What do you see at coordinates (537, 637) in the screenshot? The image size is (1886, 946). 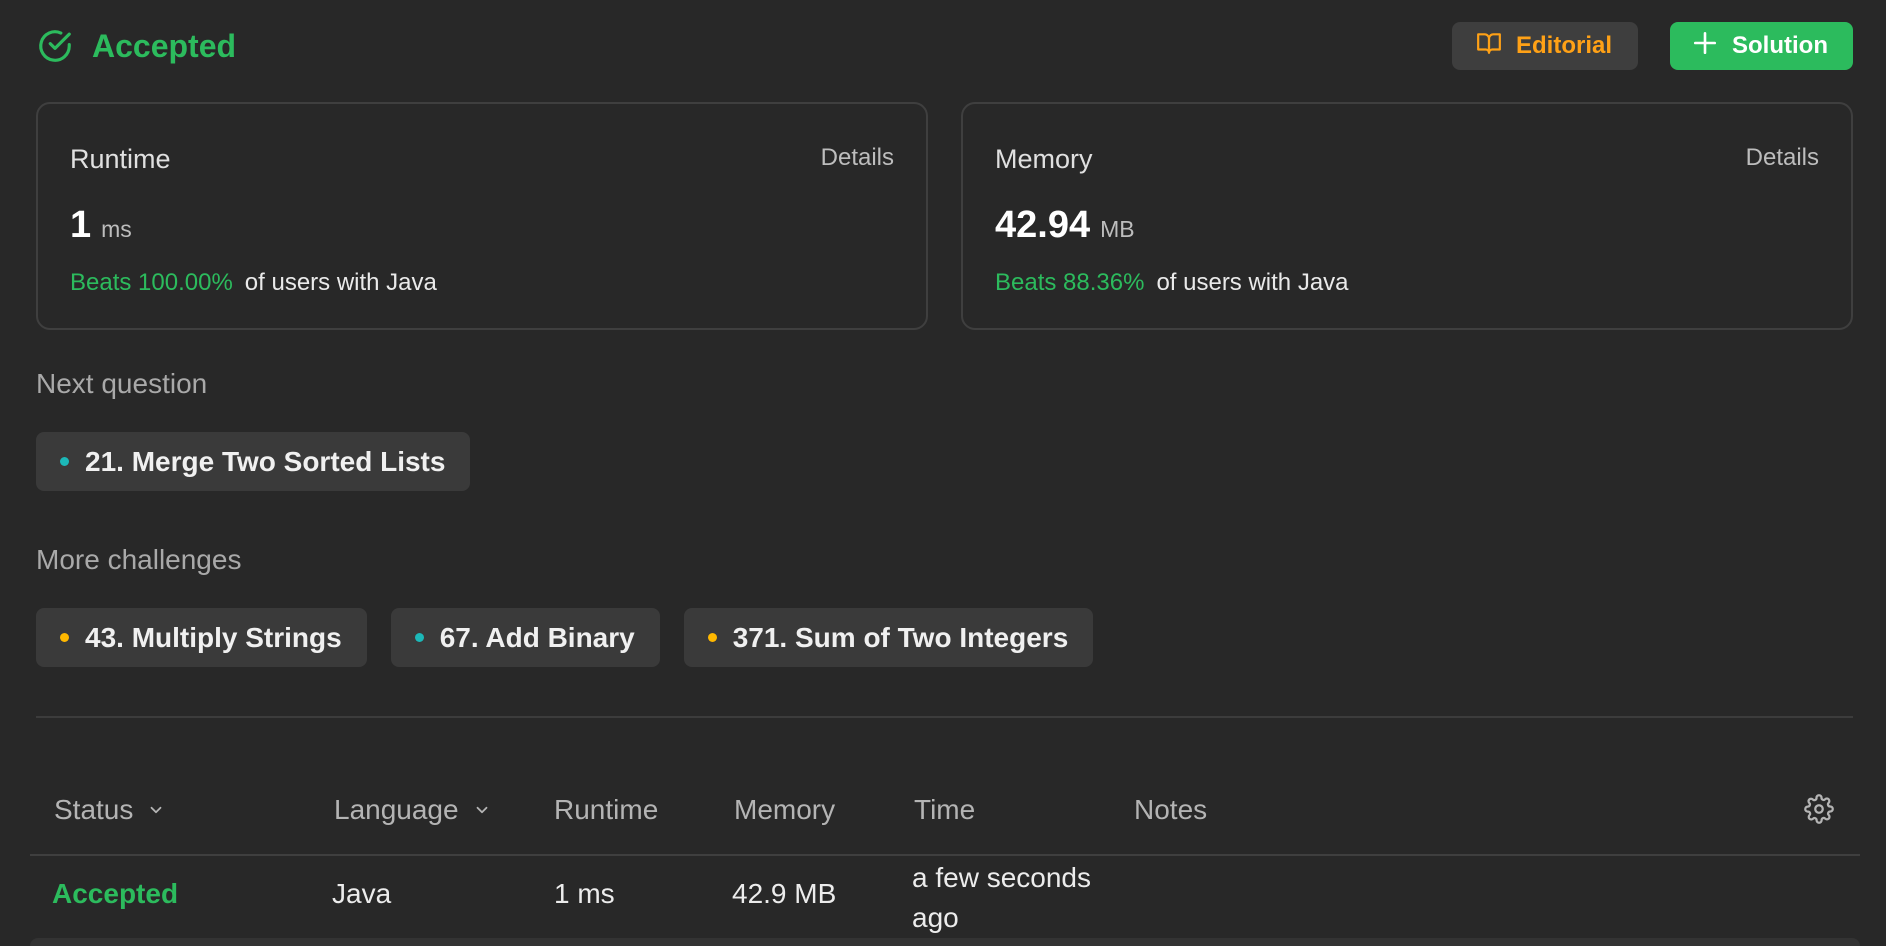 I see `question-title: 67. Add Binary` at bounding box center [537, 637].